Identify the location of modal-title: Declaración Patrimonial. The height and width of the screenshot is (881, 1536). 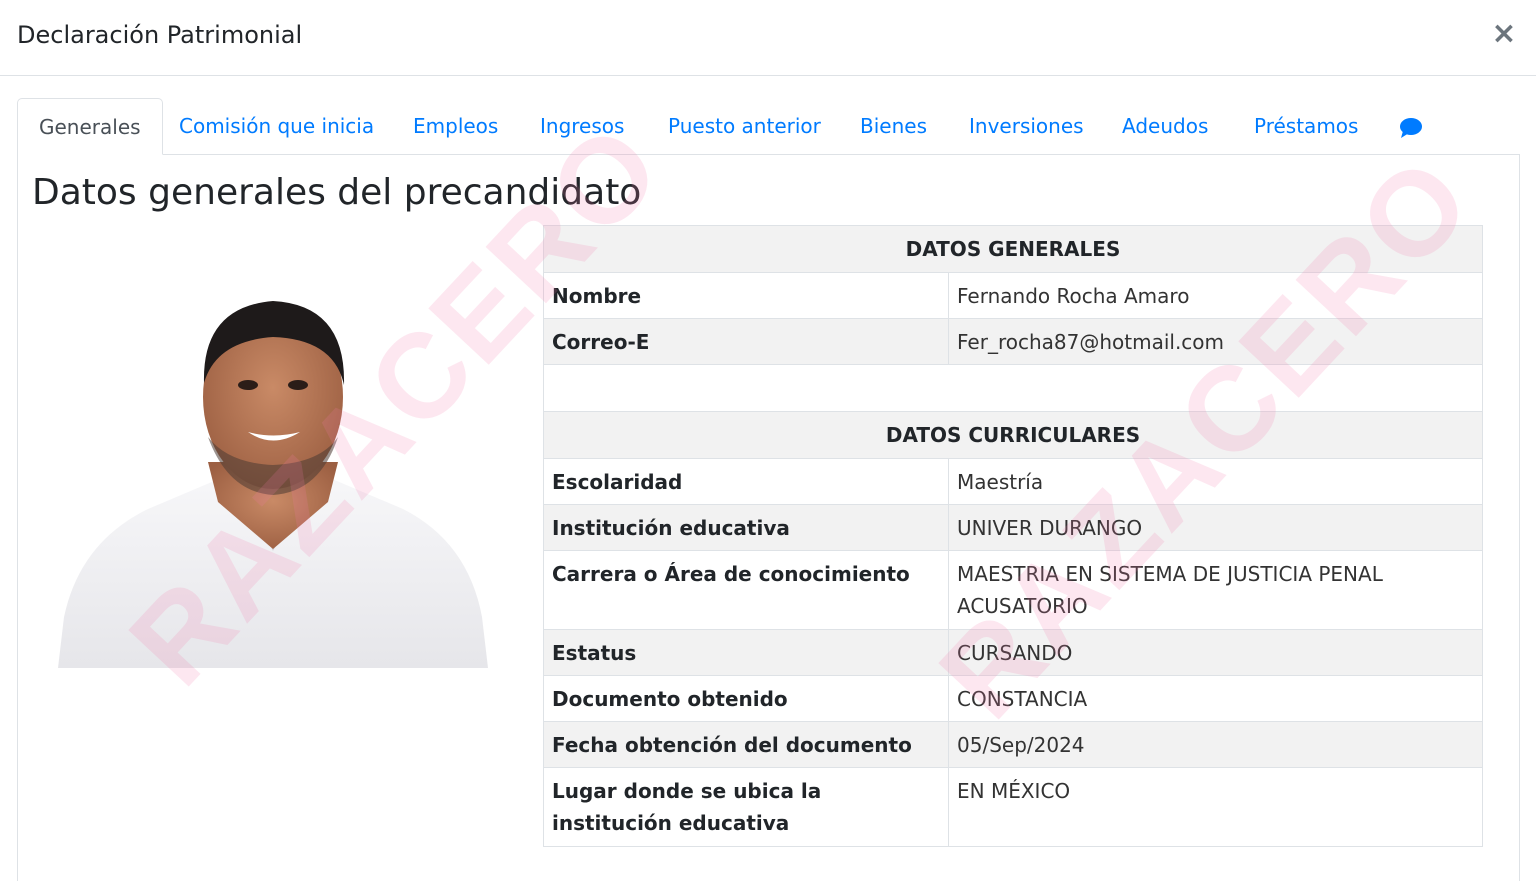
(160, 35).